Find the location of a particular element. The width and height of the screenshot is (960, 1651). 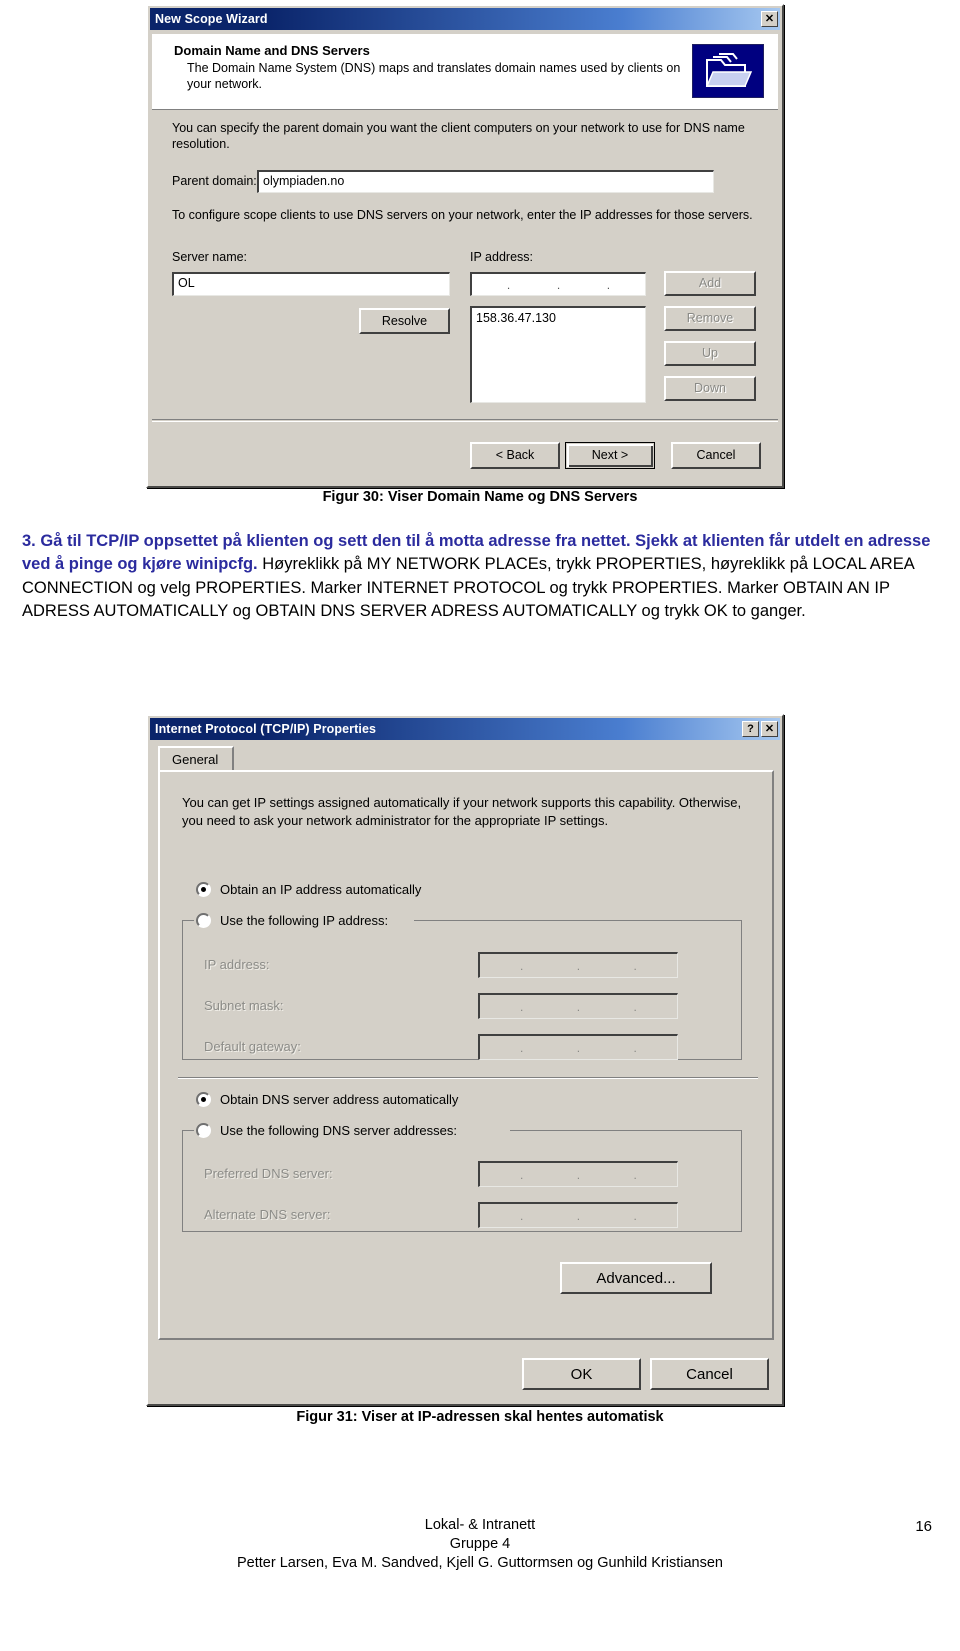

footer-line-2: Gruppe 4 is located at coordinates (480, 1544).